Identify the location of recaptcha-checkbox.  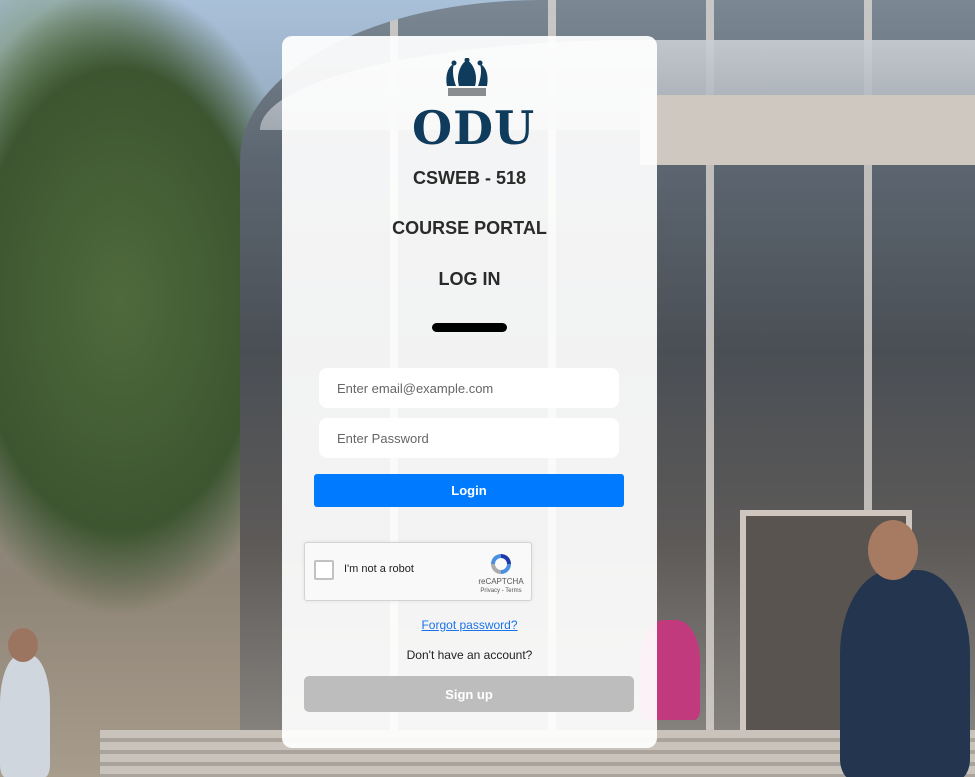
(324, 570).